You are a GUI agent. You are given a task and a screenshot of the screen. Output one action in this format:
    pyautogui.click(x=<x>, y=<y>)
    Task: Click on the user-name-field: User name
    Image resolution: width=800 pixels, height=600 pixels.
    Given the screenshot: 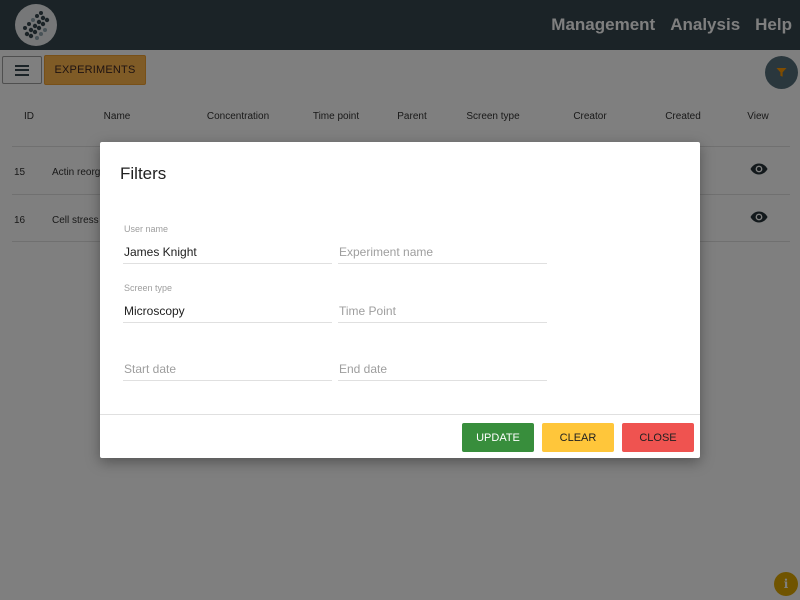 What is the action you would take?
    pyautogui.click(x=227, y=244)
    